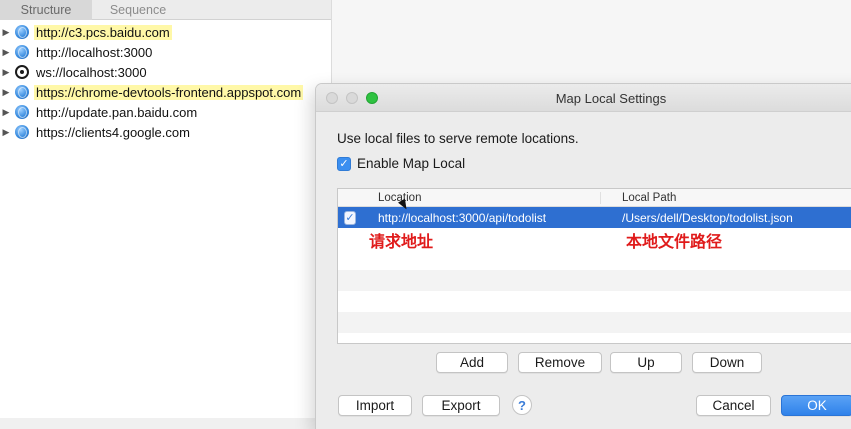  What do you see at coordinates (522, 405) in the screenshot?
I see `help-button: ?` at bounding box center [522, 405].